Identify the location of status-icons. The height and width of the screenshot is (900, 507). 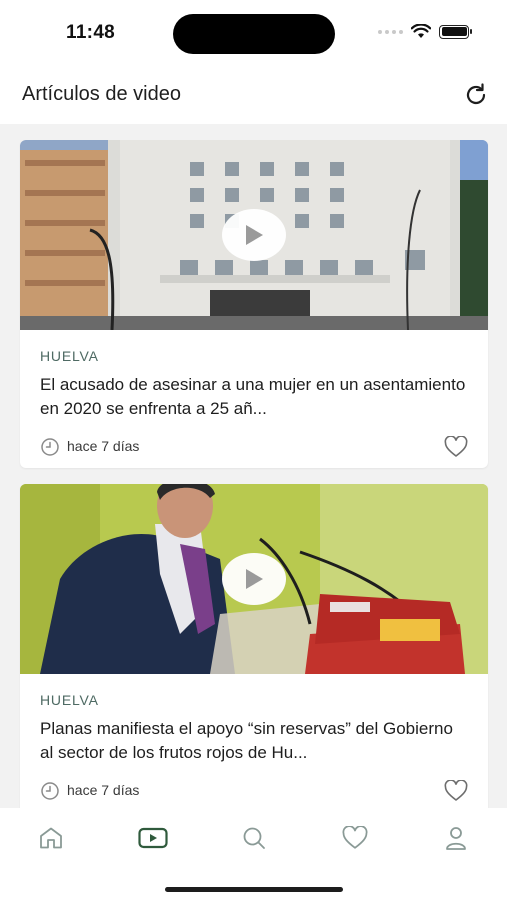
(425, 31).